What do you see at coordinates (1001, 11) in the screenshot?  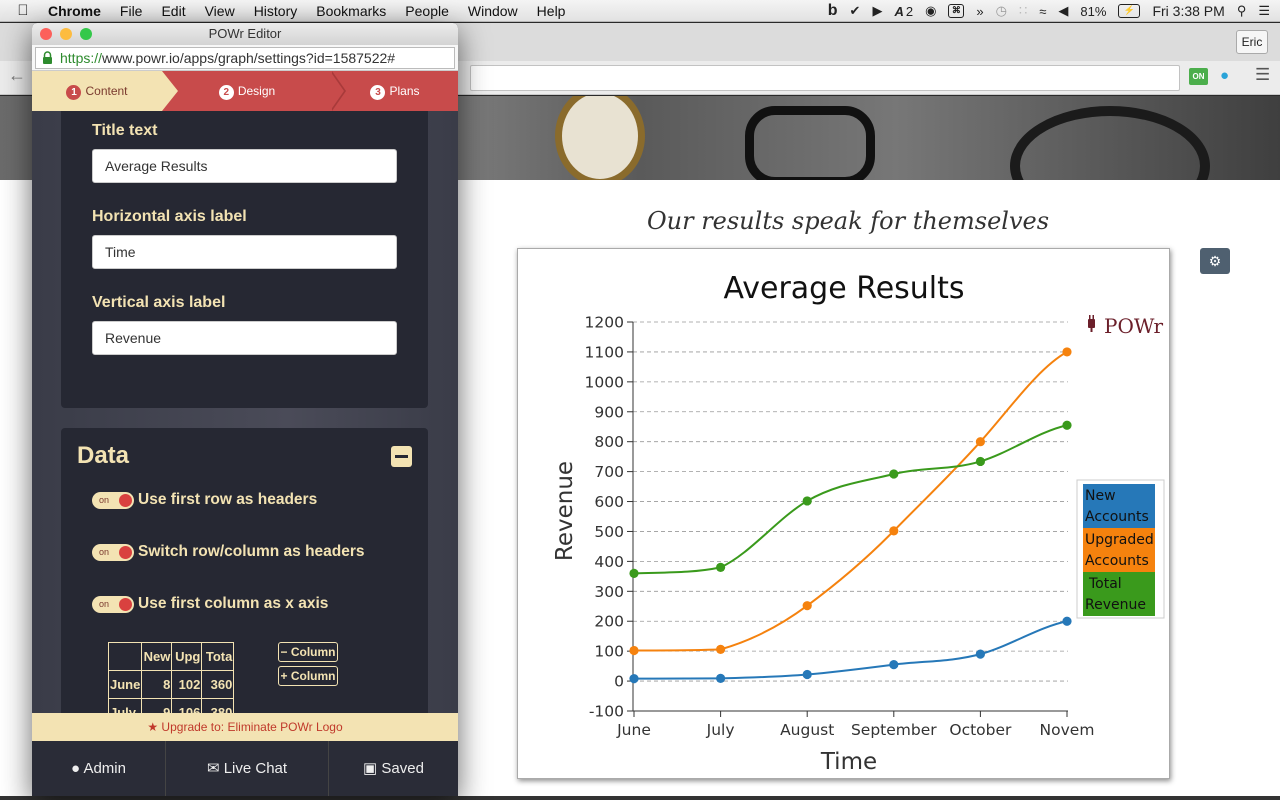 I see `time-machine-icon: ◷` at bounding box center [1001, 11].